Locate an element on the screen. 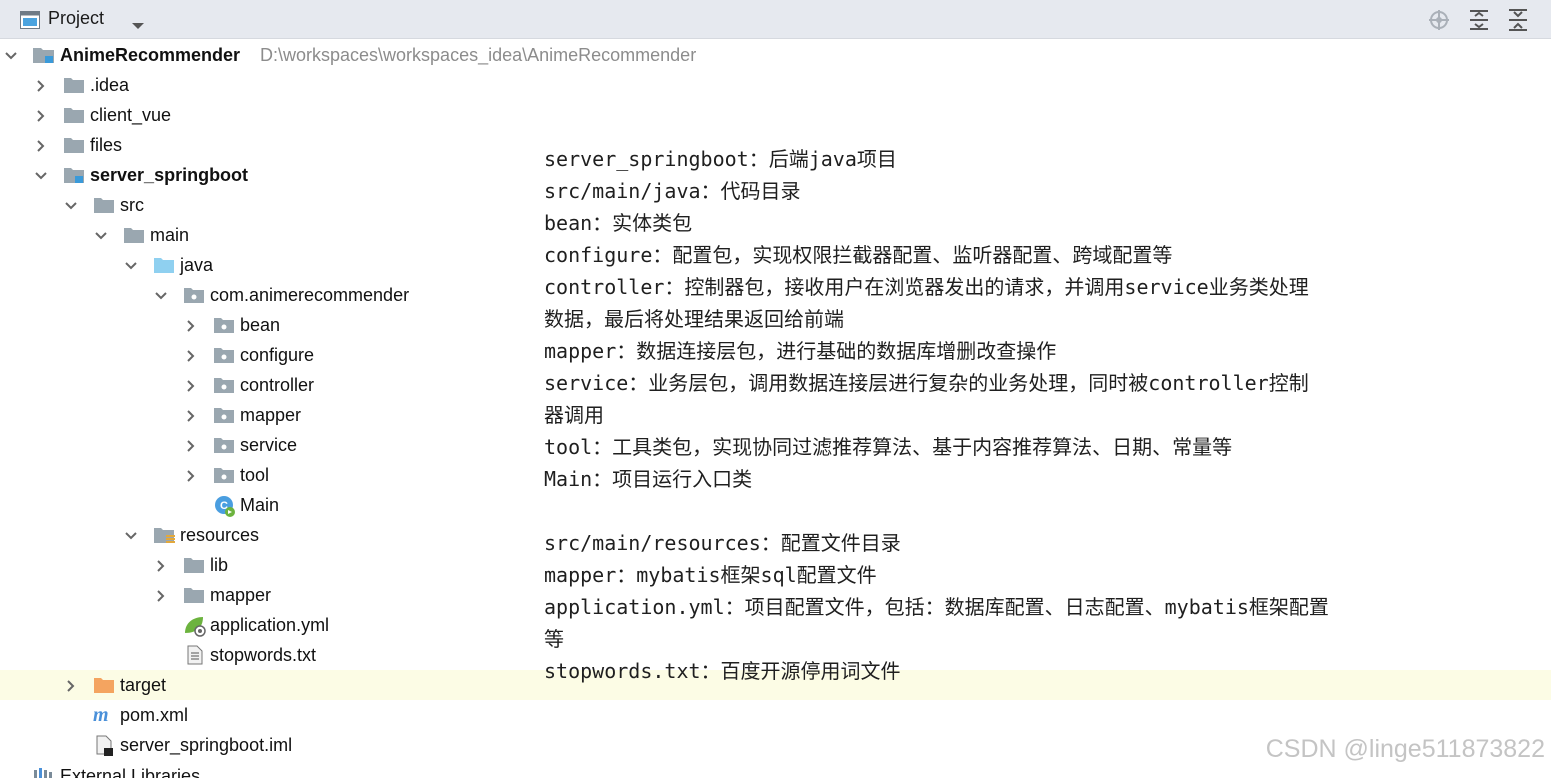  note-line: 数据，最后将处理结果返回给前端 is located at coordinates (694, 319).